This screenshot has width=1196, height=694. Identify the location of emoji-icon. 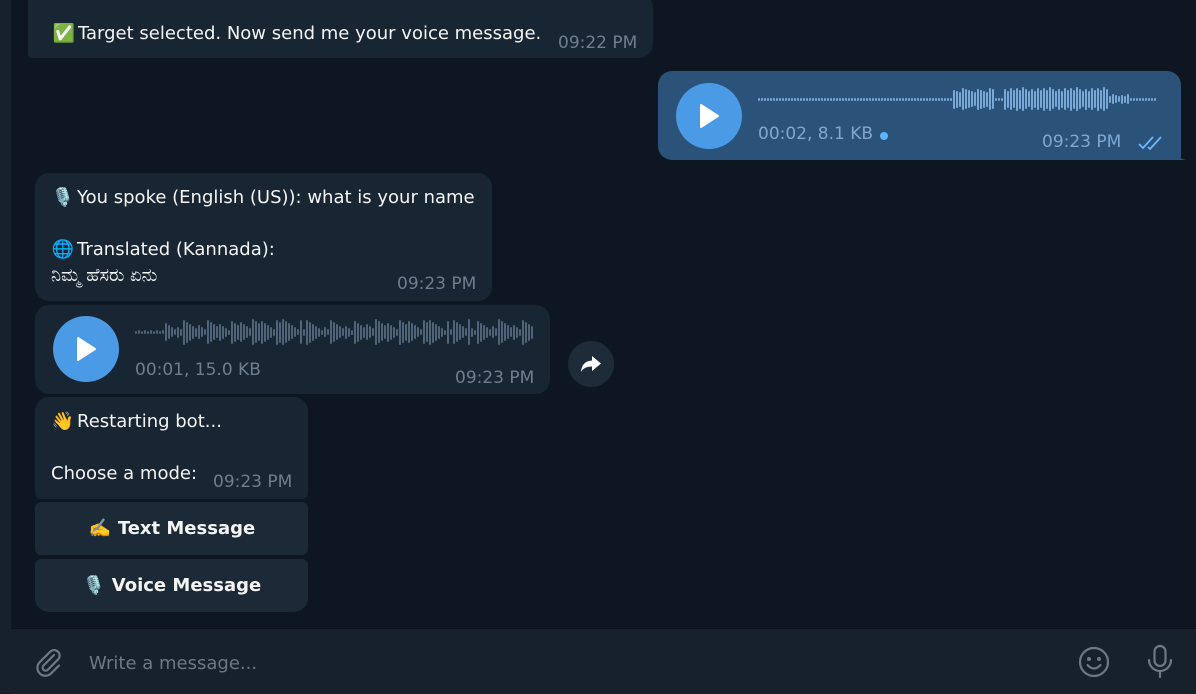
(1094, 662).